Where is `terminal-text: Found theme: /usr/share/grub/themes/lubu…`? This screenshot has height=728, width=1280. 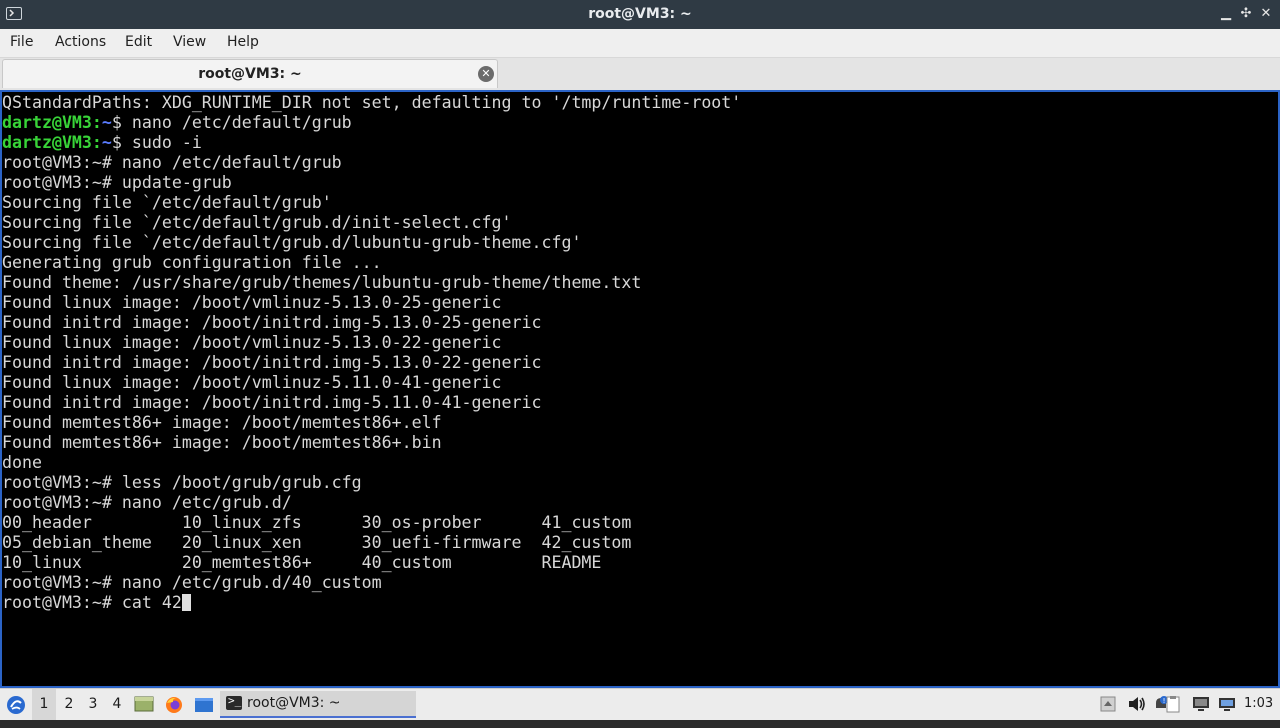 terminal-text: Found theme: /usr/share/grub/themes/lubu… is located at coordinates (322, 282).